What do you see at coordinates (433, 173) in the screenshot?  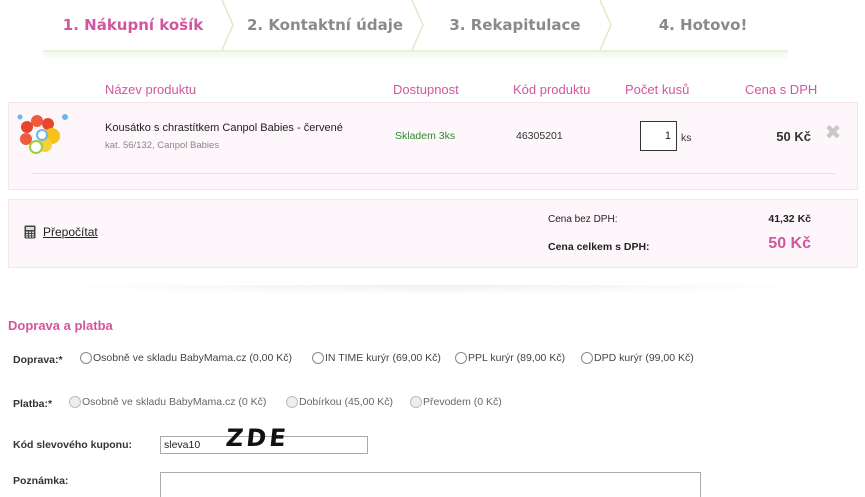 I see `row-divider` at bounding box center [433, 173].